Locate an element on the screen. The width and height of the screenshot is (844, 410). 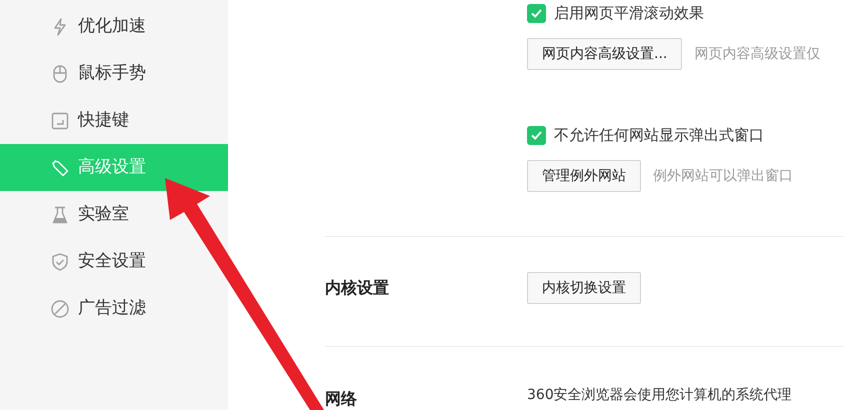
sidebar-item: 实验室 is located at coordinates (114, 214).